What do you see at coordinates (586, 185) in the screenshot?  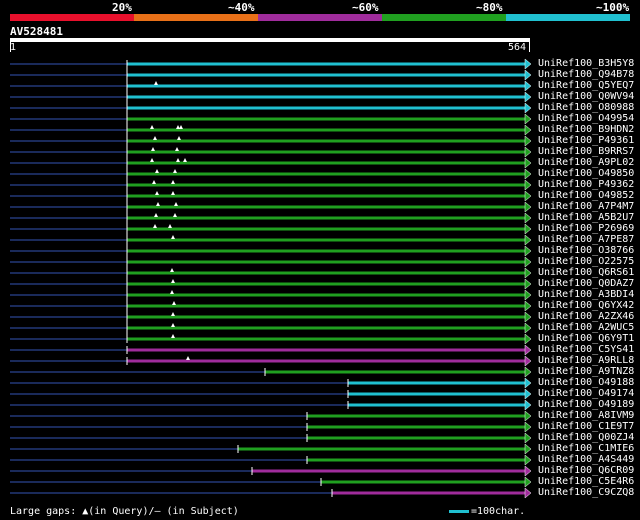 I see `hit-label: UniRef100_P49362` at bounding box center [586, 185].